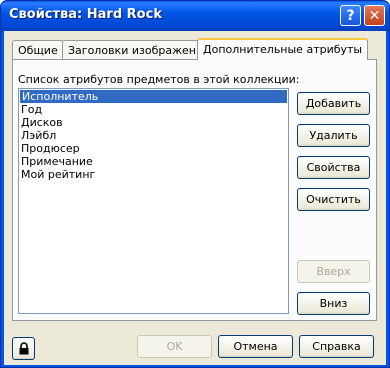  I want to click on lock-button, so click(23, 348).